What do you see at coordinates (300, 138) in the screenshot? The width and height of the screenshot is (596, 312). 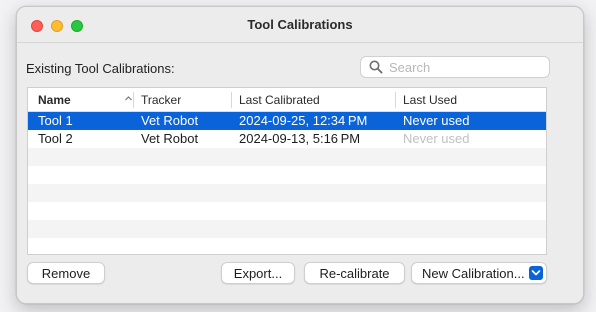 I see `cell-last-calibrated: 2024-09-13, 5:16 PM` at bounding box center [300, 138].